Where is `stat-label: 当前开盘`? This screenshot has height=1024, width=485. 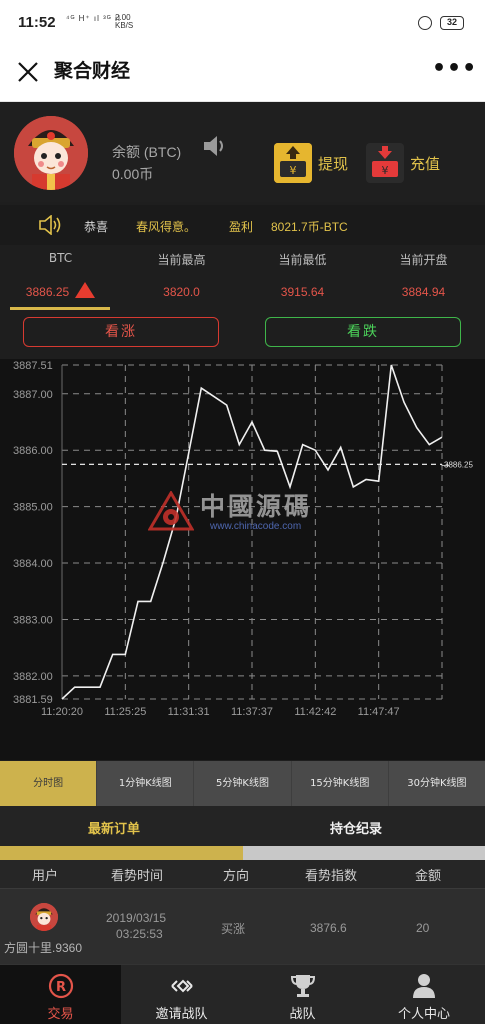
stat-label: 当前开盘 is located at coordinates (423, 260).